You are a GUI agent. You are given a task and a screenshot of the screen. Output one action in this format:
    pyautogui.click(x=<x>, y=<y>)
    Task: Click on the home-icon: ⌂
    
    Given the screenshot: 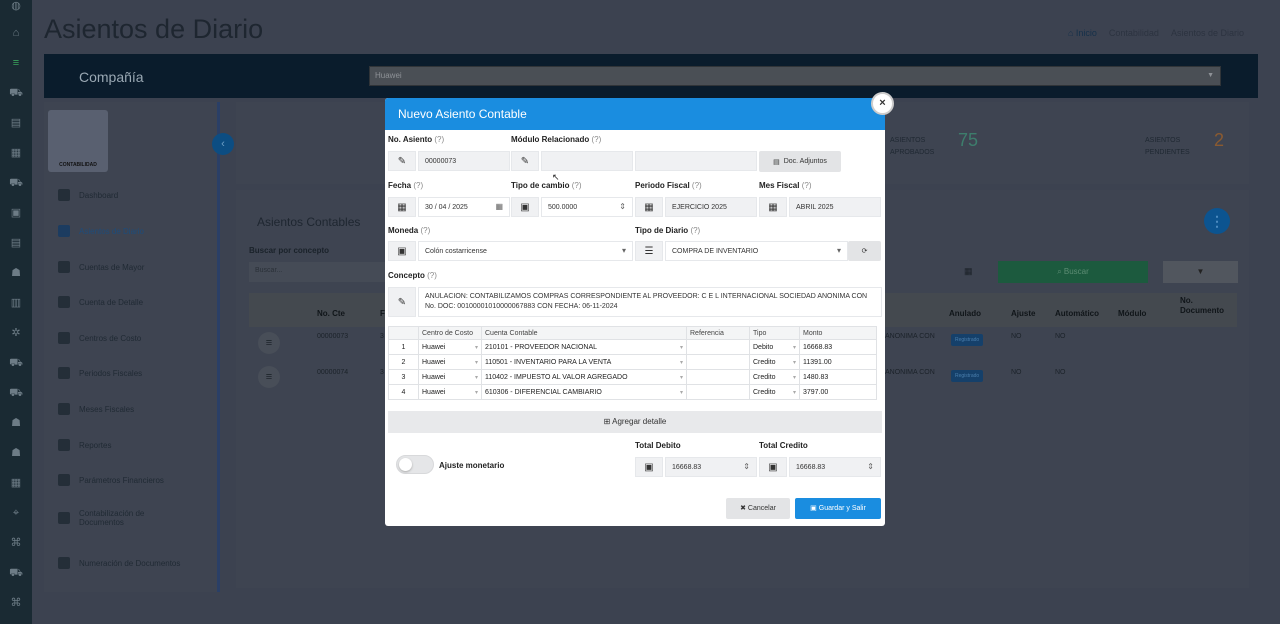 What is the action you would take?
    pyautogui.click(x=16, y=33)
    